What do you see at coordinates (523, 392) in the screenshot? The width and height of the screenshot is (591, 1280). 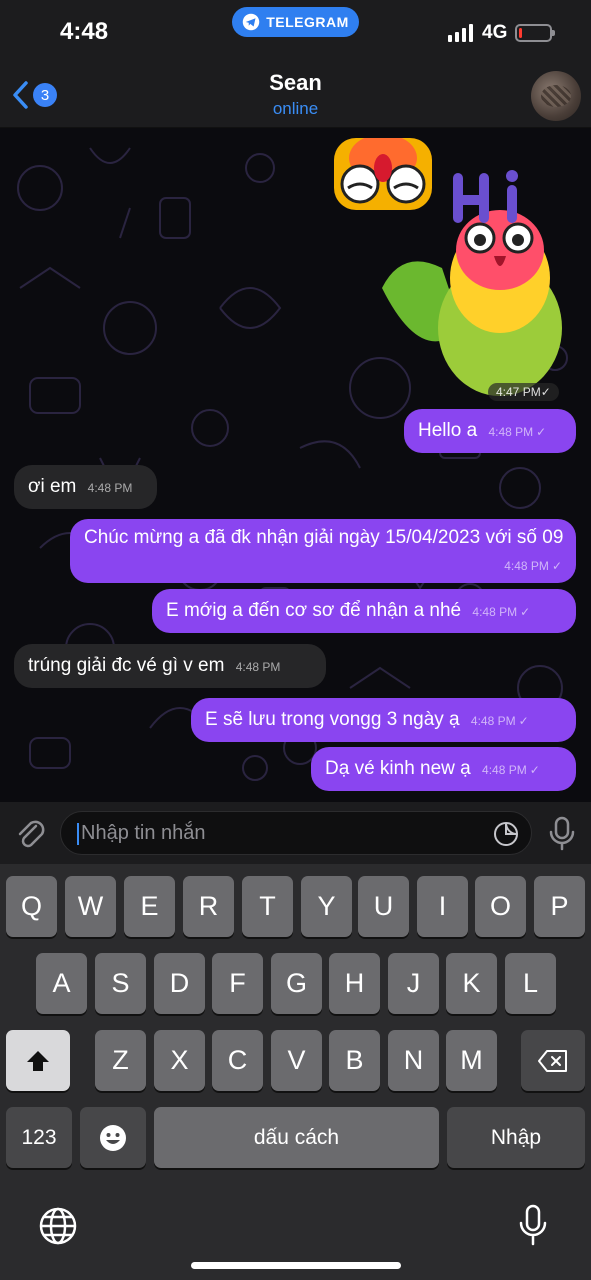 I see `sticker-timestamp: 4:47 PM✓` at bounding box center [523, 392].